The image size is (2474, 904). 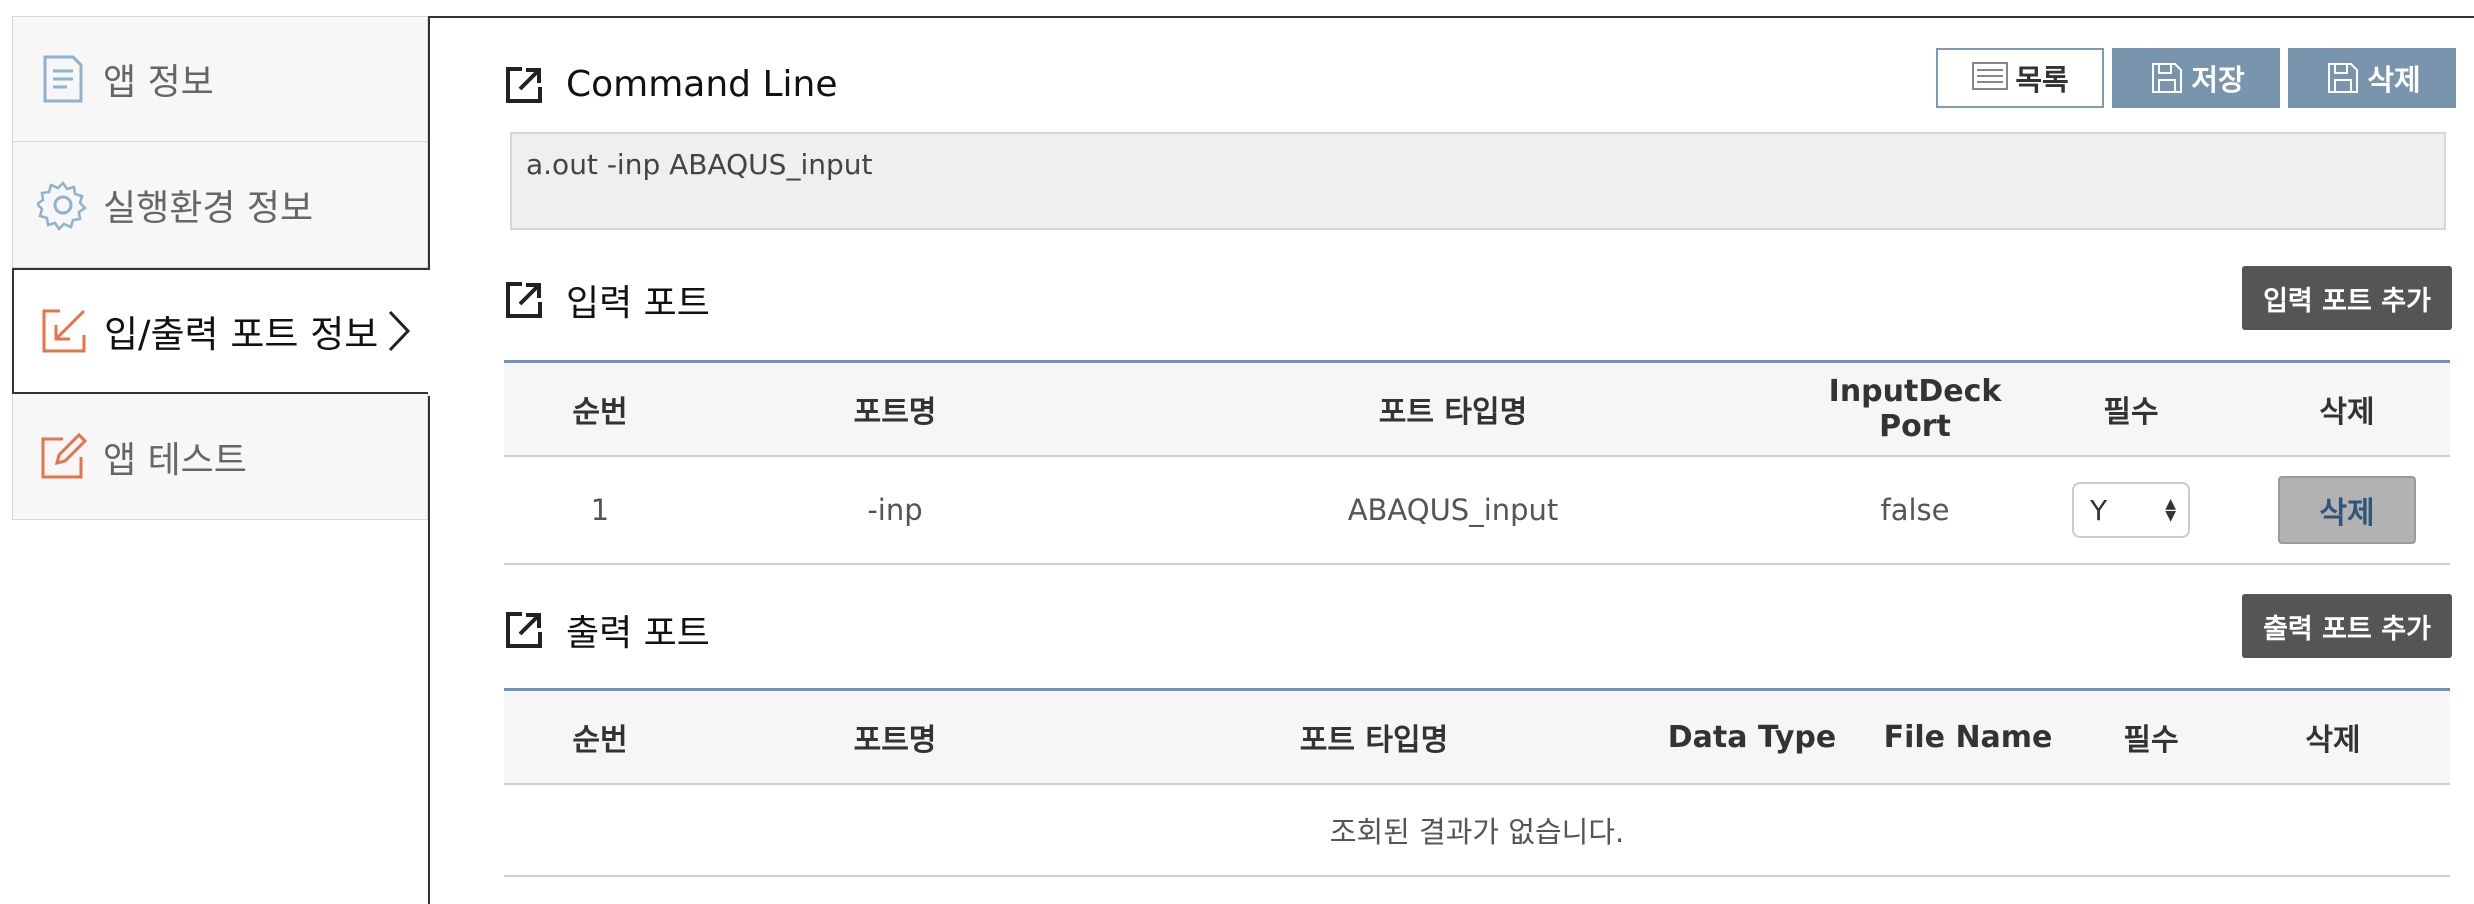 What do you see at coordinates (158, 82) in the screenshot?
I see `sidebar-item-label: 앱 정보` at bounding box center [158, 82].